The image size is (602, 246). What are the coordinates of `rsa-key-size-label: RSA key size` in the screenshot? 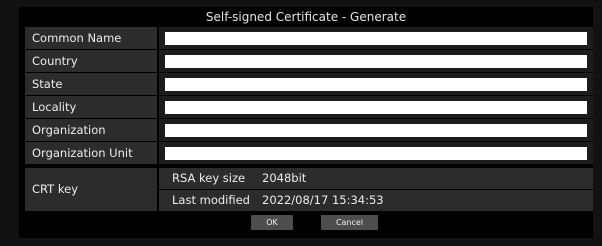 It's located at (209, 178).